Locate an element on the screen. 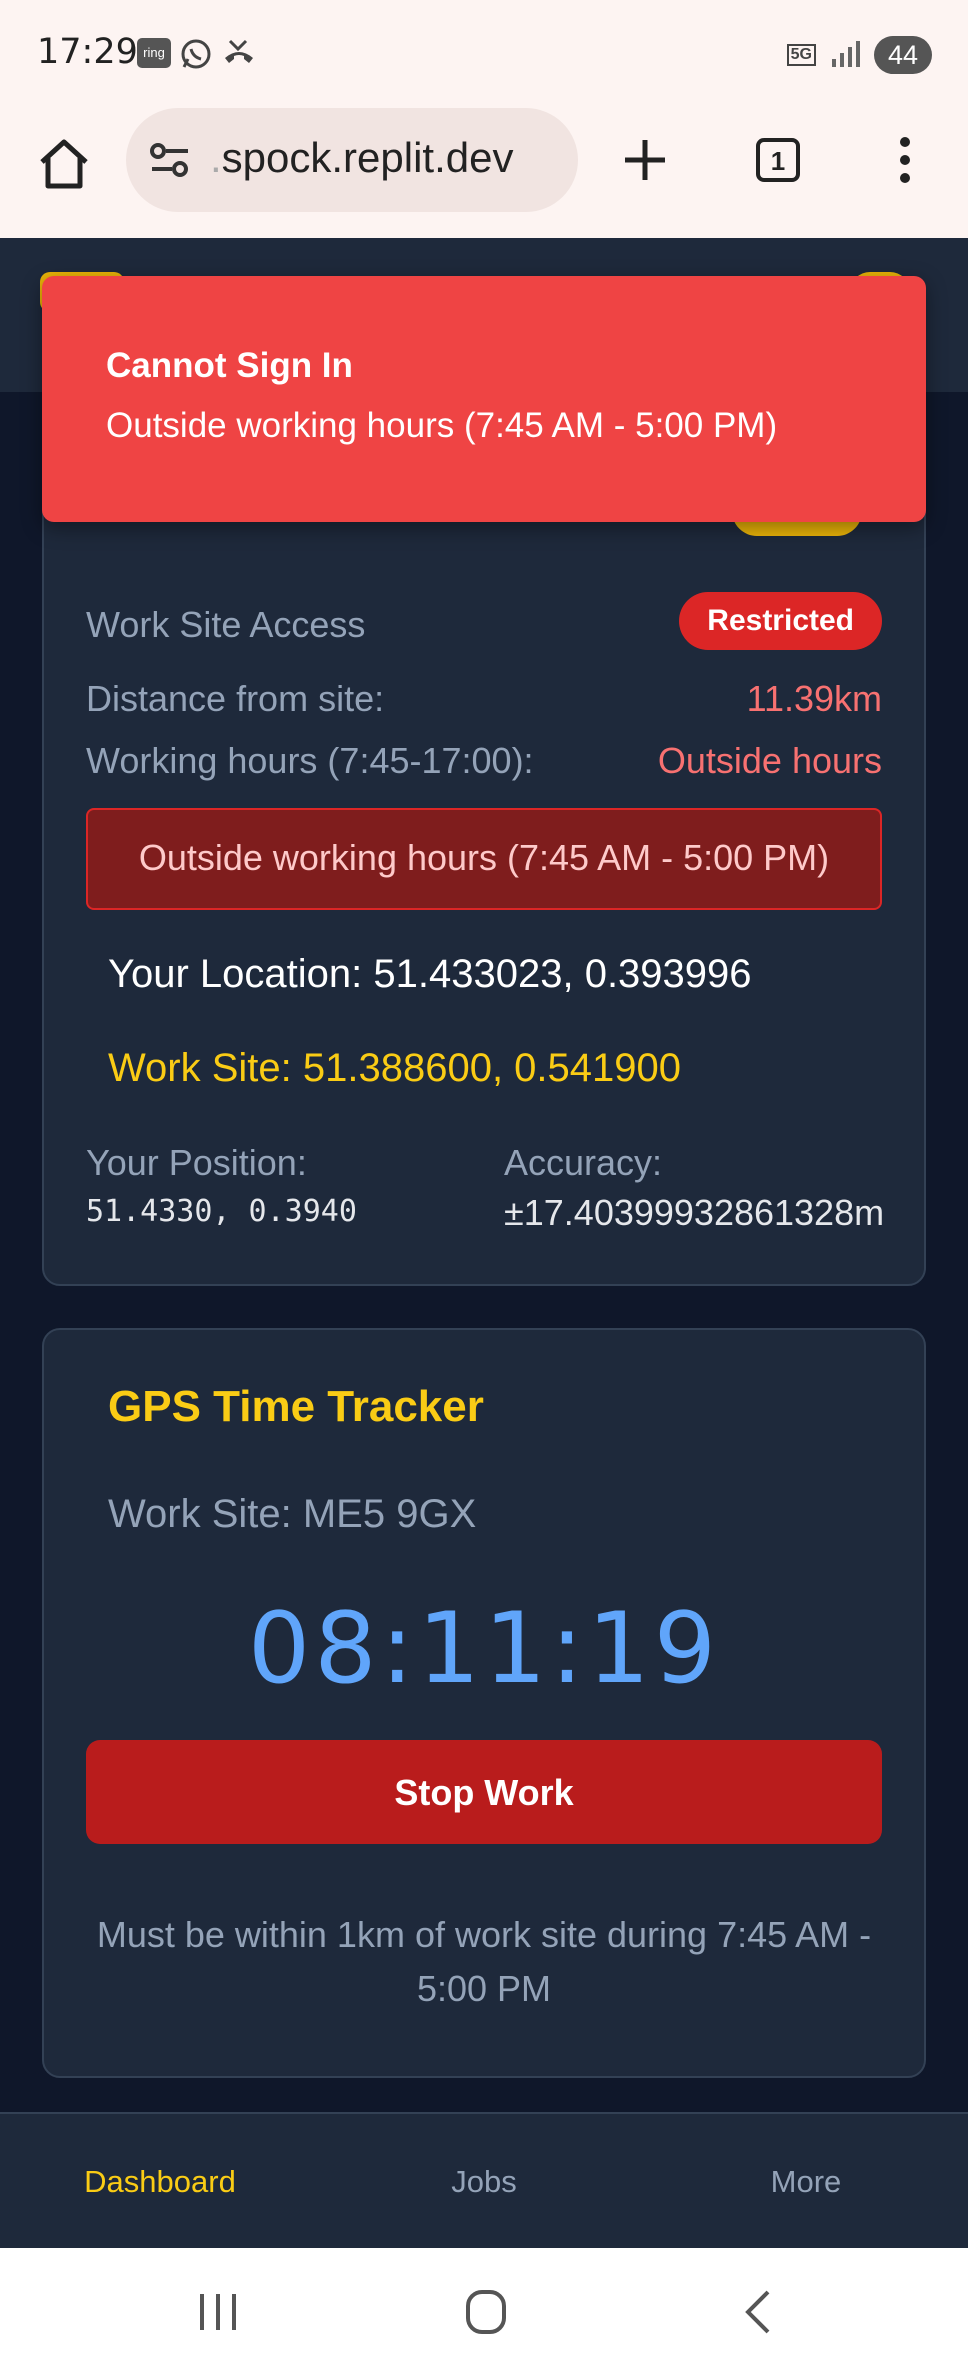 The height and width of the screenshot is (2376, 968). restricted-badge: Restricted is located at coordinates (780, 621).